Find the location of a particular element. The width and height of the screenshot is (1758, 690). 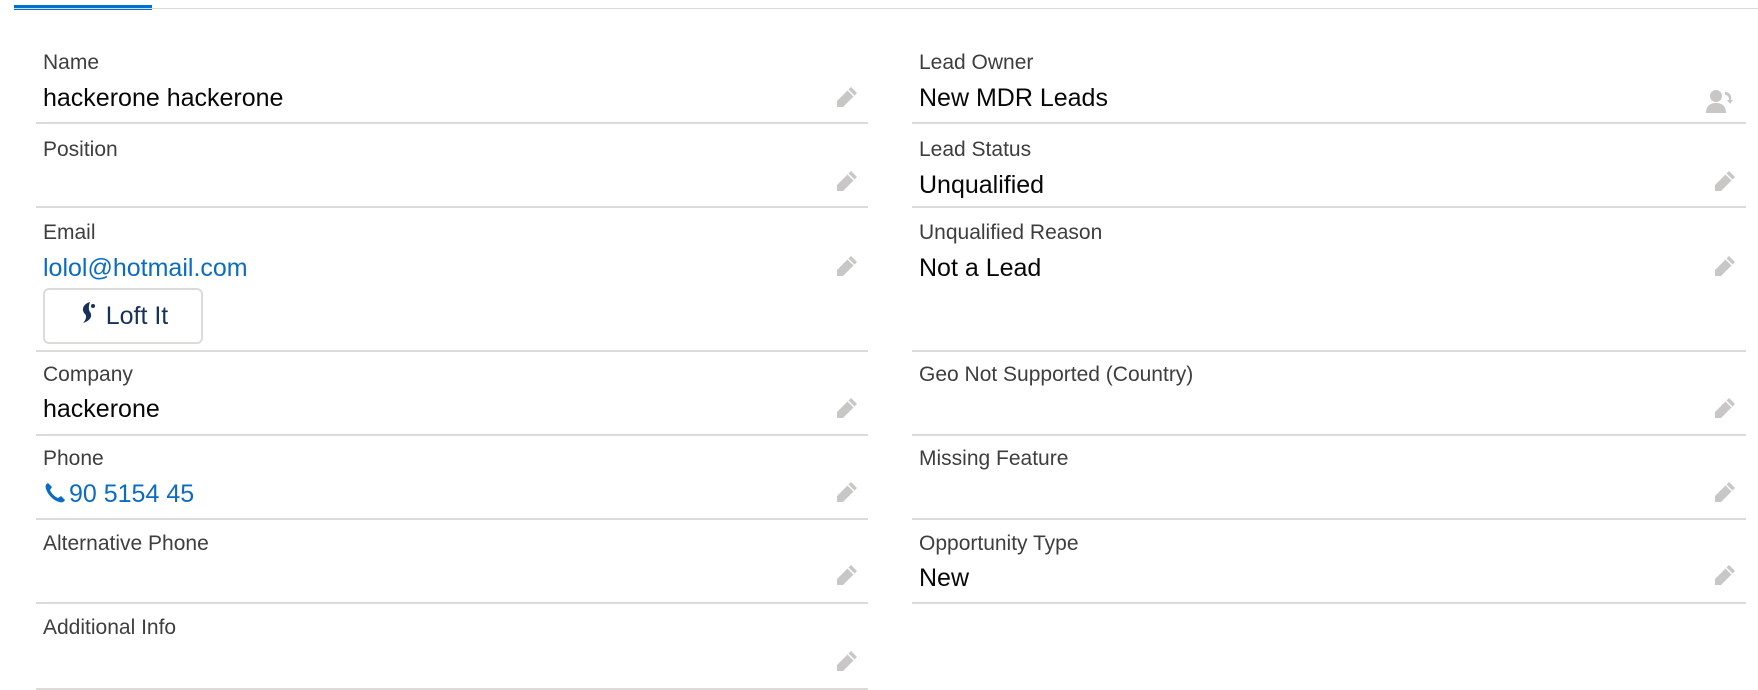

field-label: Company is located at coordinates (88, 374).